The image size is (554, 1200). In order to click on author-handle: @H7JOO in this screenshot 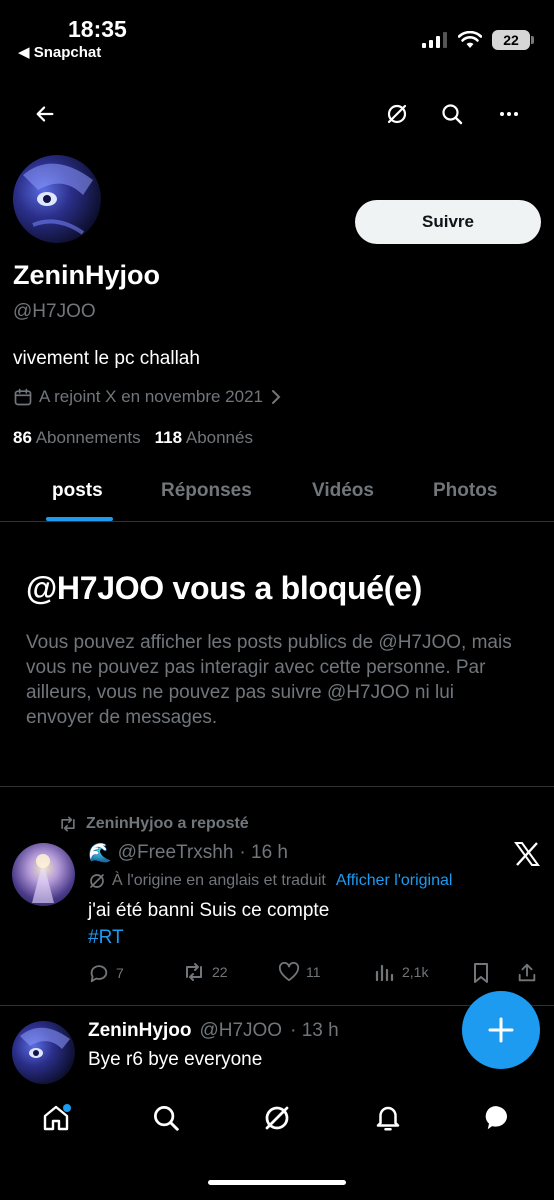, I will do `click(240, 1031)`.